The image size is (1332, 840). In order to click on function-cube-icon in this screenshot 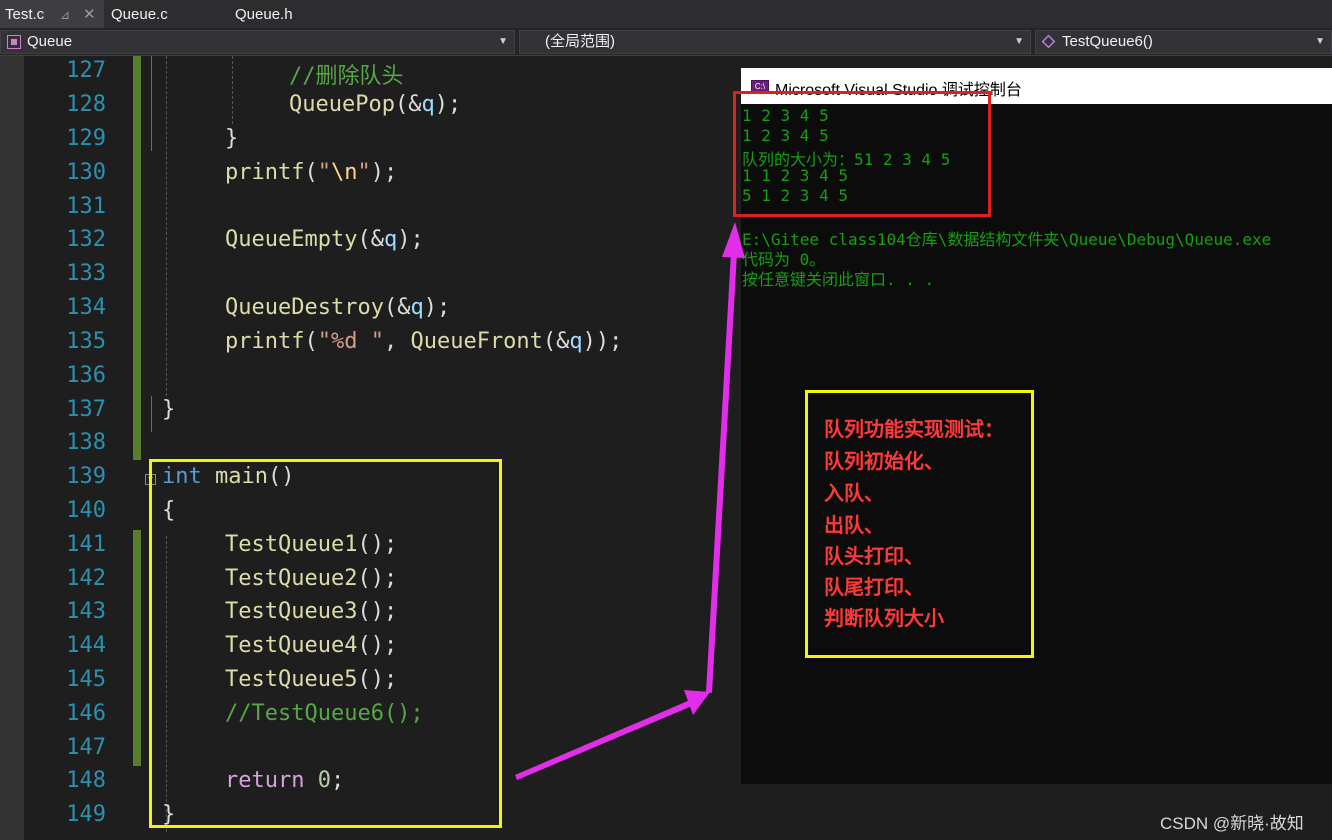, I will do `click(1048, 41)`.